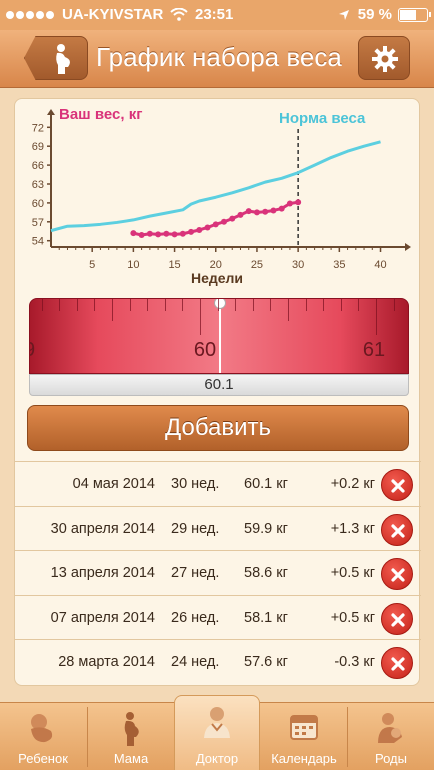  I want to click on ruler-label: 61, so click(374, 350).